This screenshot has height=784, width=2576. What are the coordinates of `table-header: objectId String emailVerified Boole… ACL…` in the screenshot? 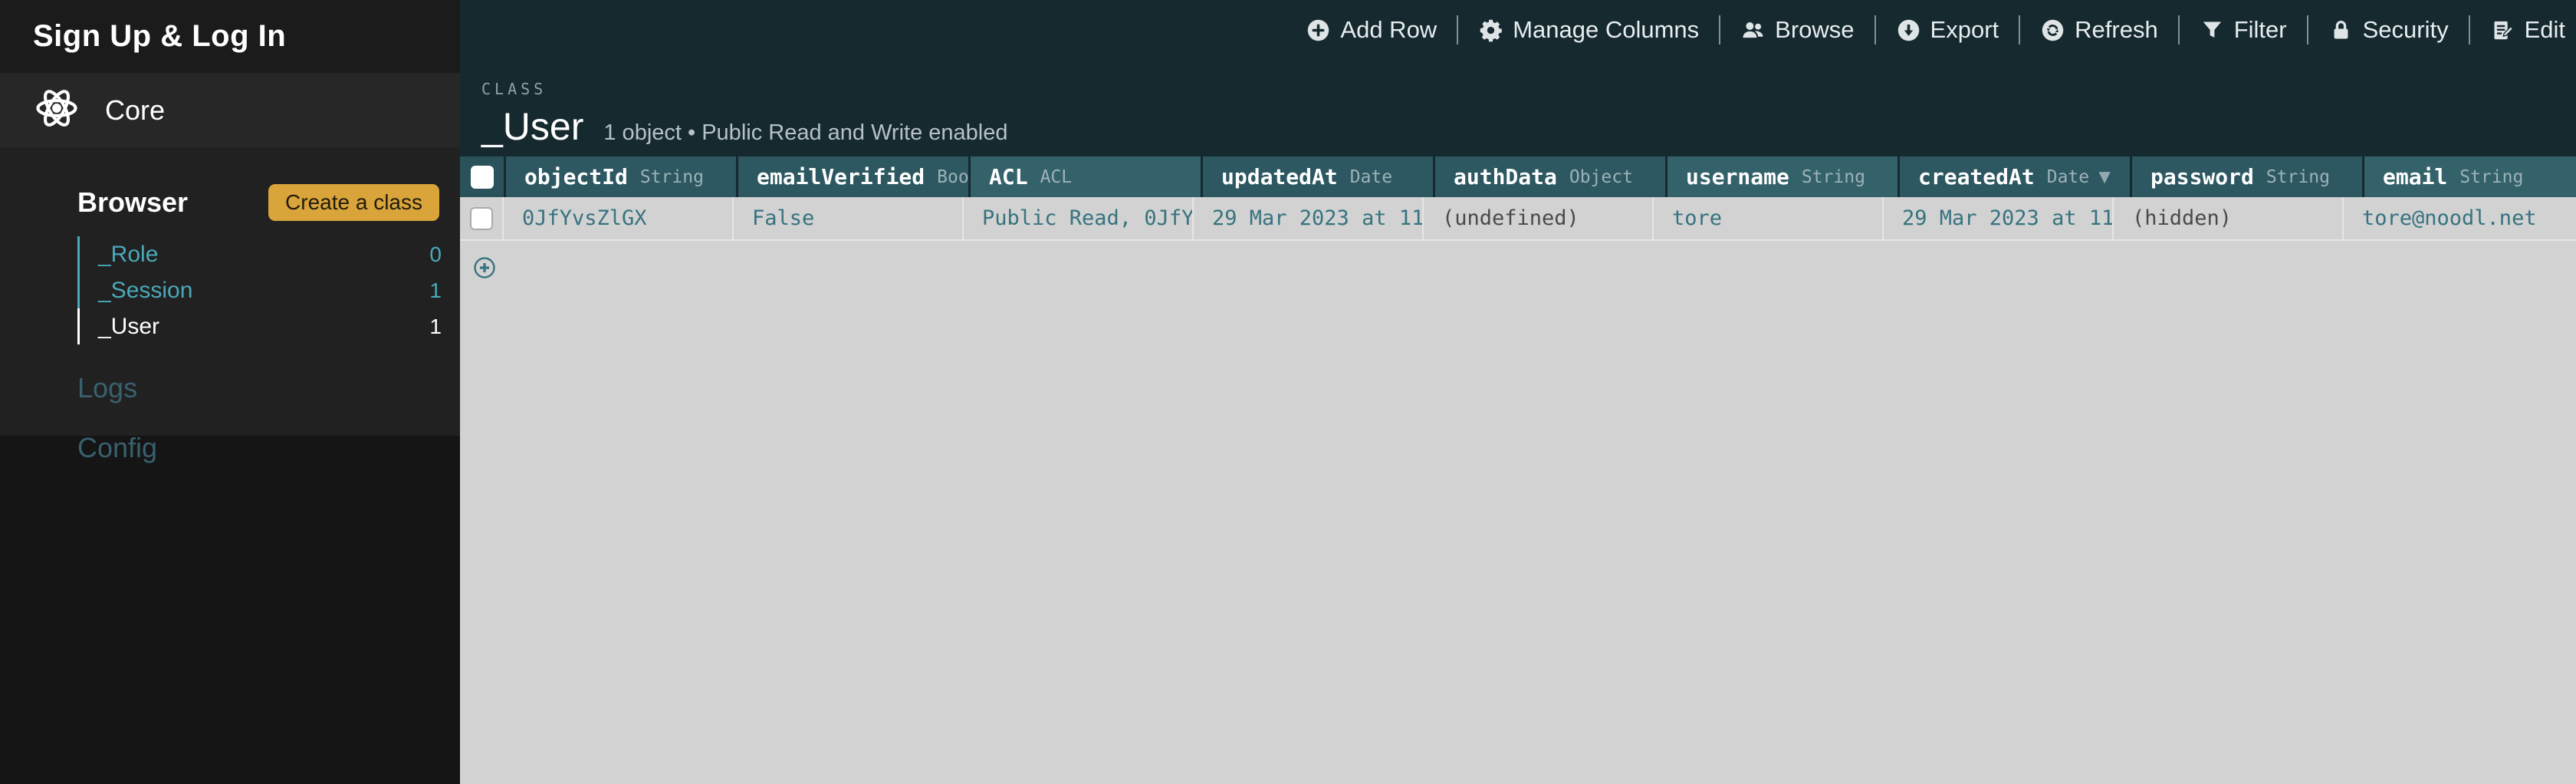 It's located at (1518, 176).